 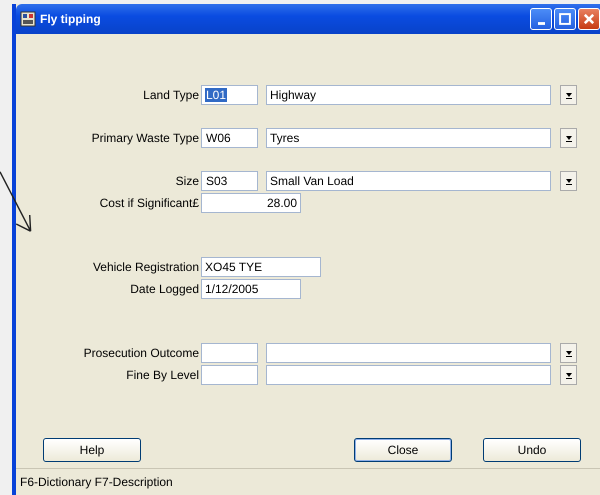 I want to click on description-field: Tyres, so click(x=408, y=138).